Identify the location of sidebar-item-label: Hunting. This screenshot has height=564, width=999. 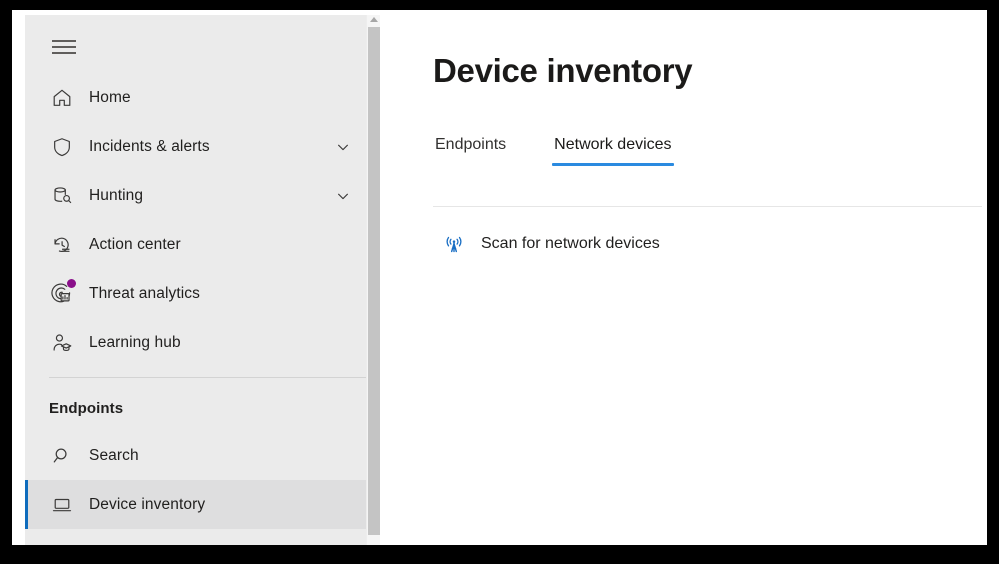
(116, 195).